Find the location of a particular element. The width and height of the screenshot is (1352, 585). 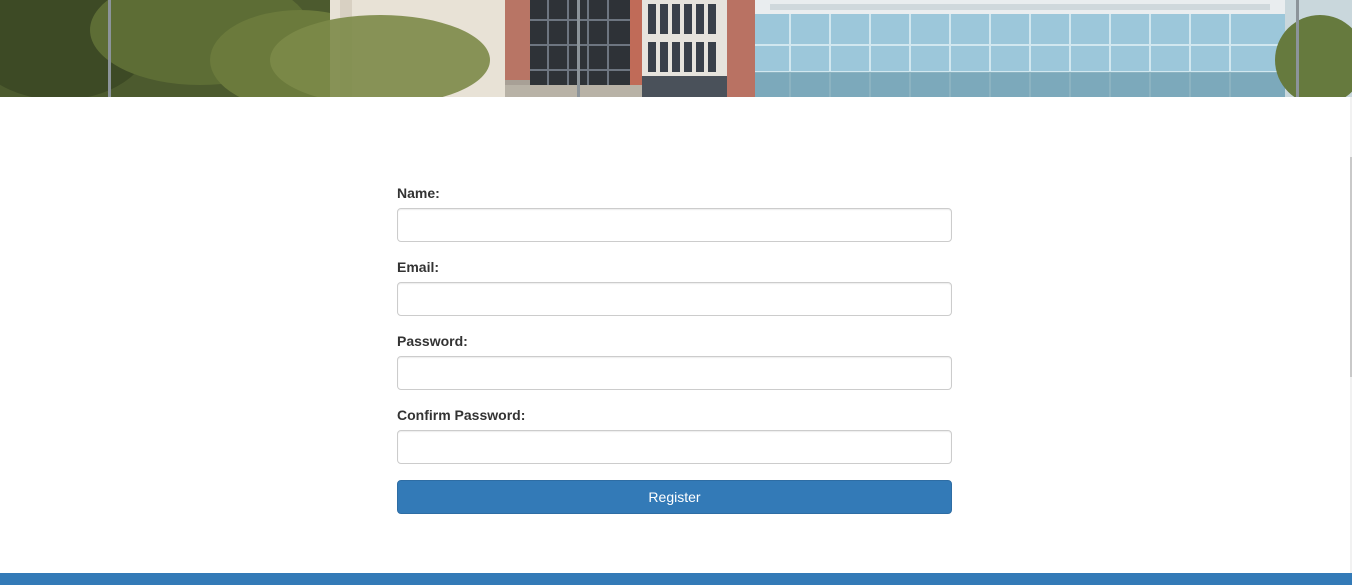

confirm-password-field-group: Confirm Password: is located at coordinates (674, 435).